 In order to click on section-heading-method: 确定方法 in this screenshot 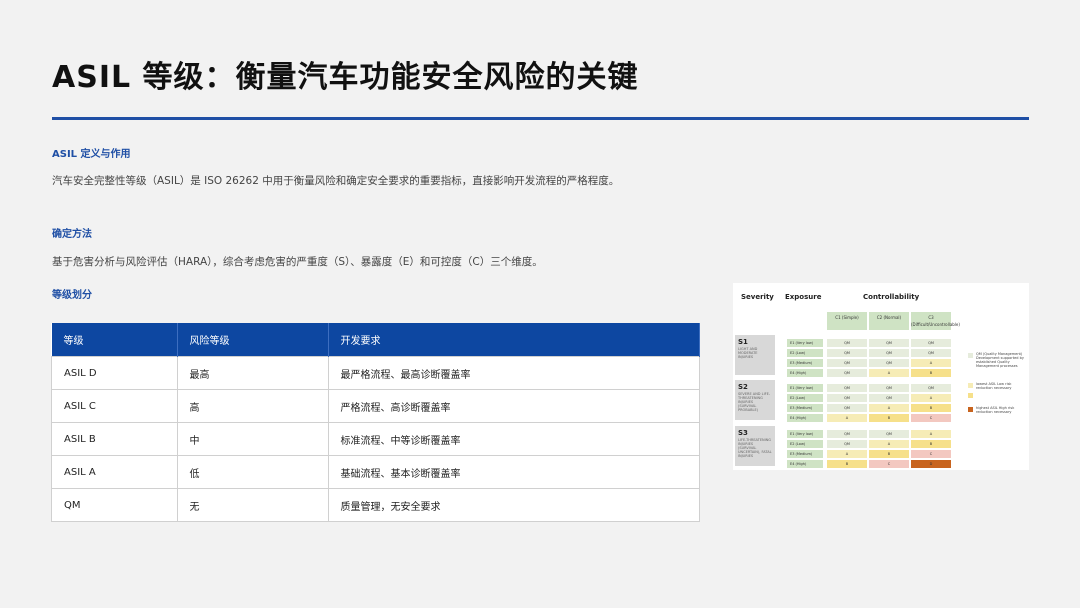, I will do `click(72, 234)`.